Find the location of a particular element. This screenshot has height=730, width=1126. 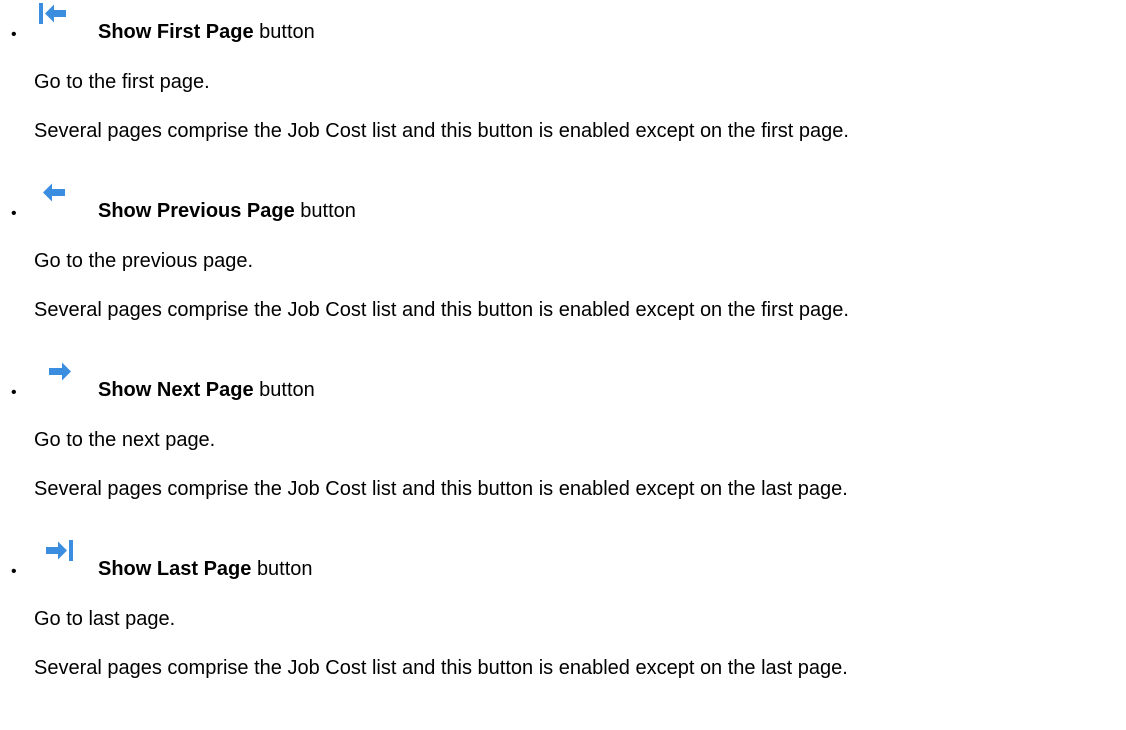

item-heading: • Show Previous Page button is located at coordinates (563, 205).